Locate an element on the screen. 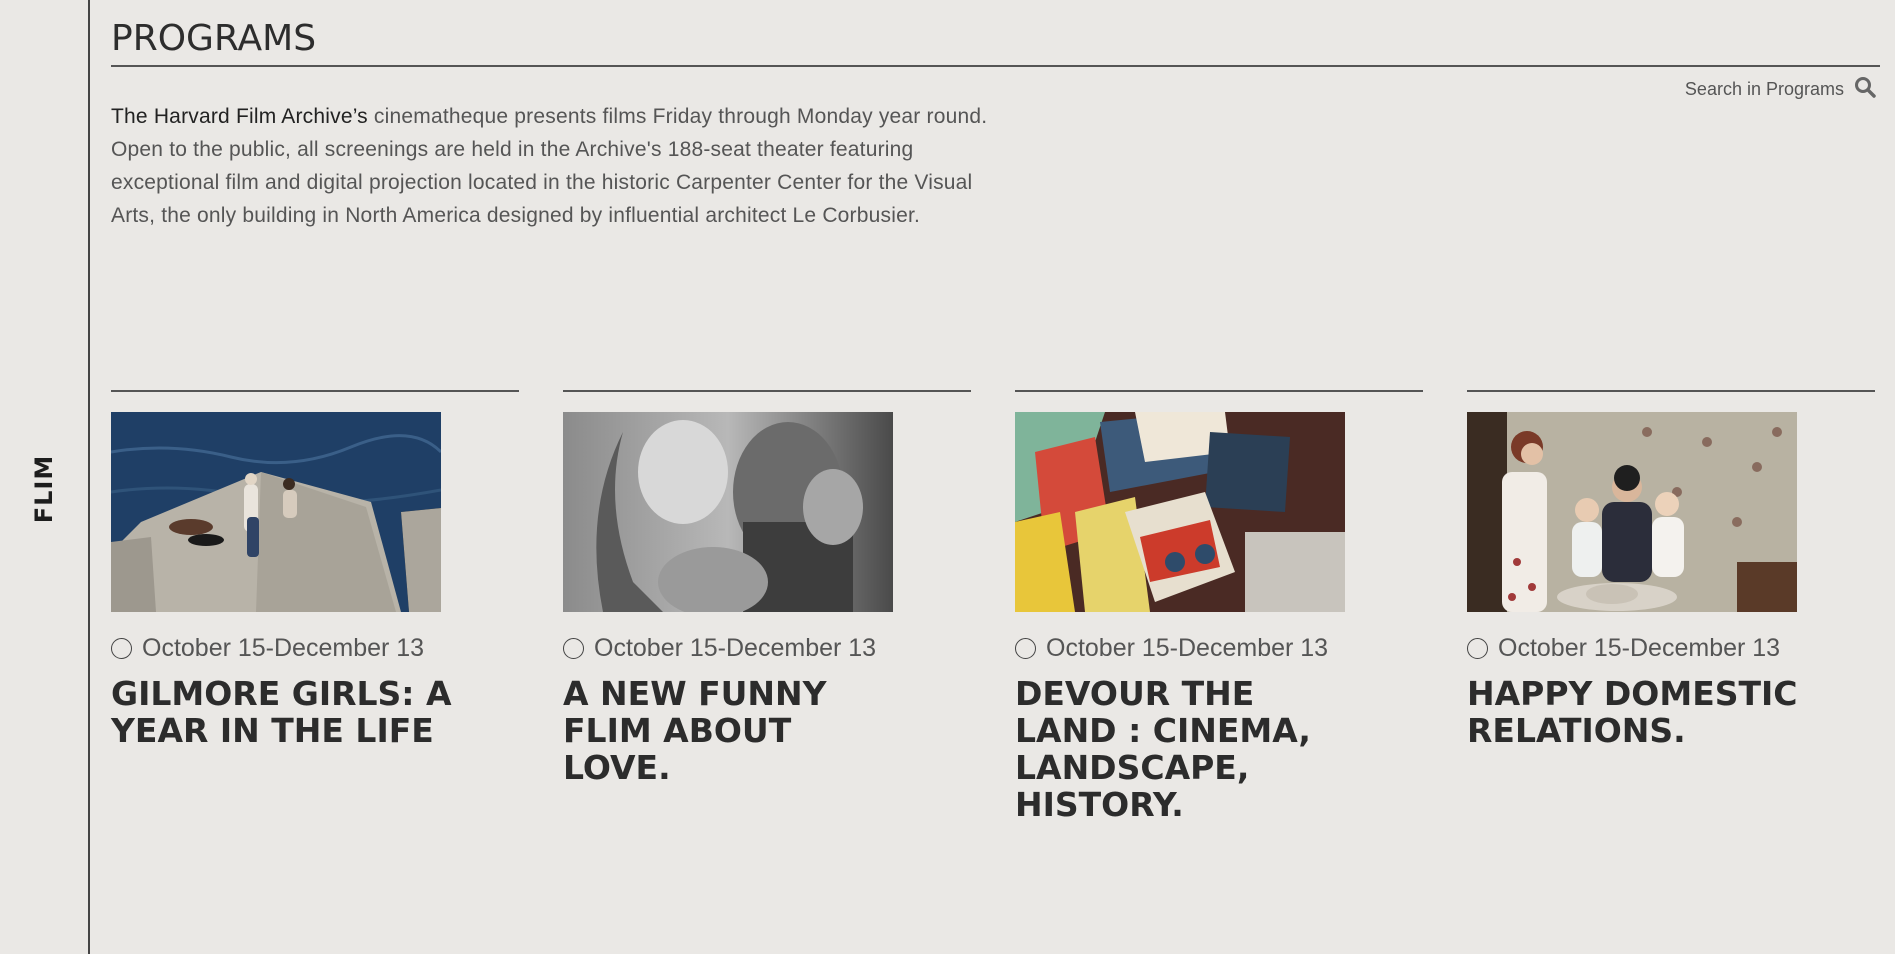  sidebar: FLIM is located at coordinates (45, 477).